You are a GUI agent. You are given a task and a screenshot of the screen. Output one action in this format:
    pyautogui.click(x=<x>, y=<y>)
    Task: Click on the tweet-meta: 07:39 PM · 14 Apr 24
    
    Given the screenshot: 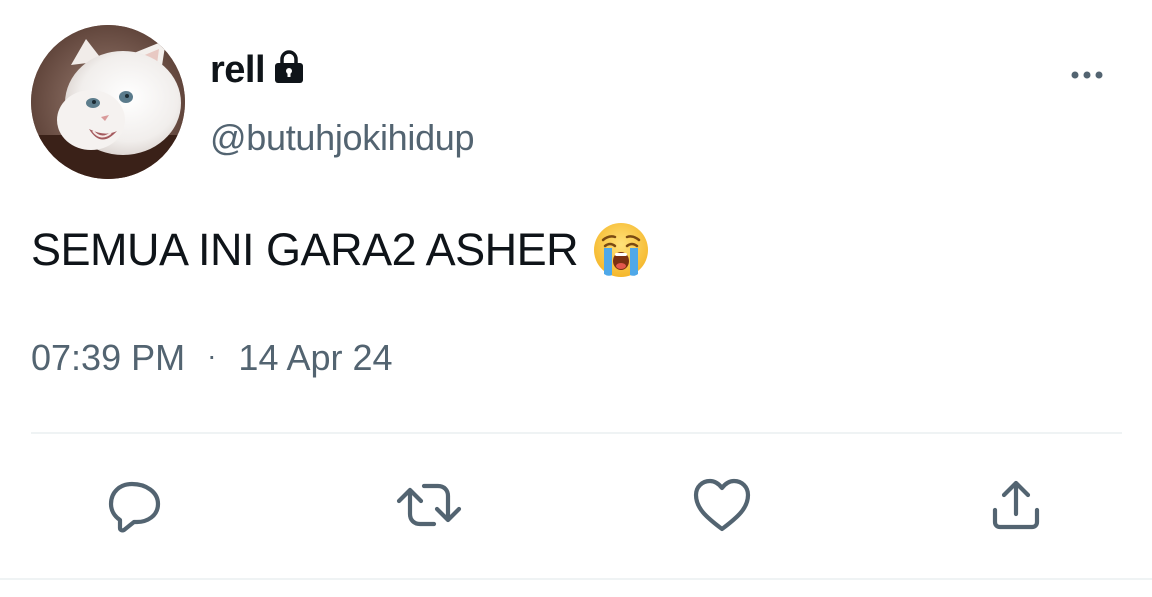 What is the action you would take?
    pyautogui.click(x=212, y=358)
    